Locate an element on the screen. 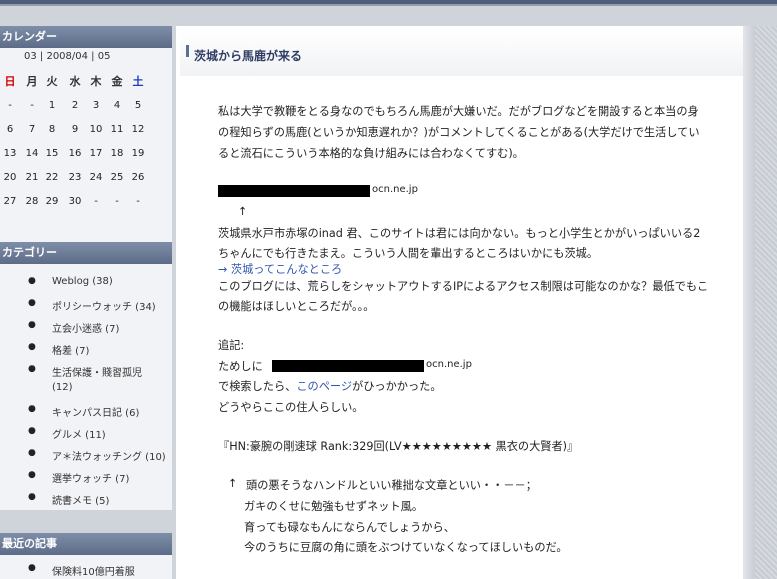 Image resolution: width=777 pixels, height=579 pixels. this-page-link: このページ is located at coordinates (324, 386).